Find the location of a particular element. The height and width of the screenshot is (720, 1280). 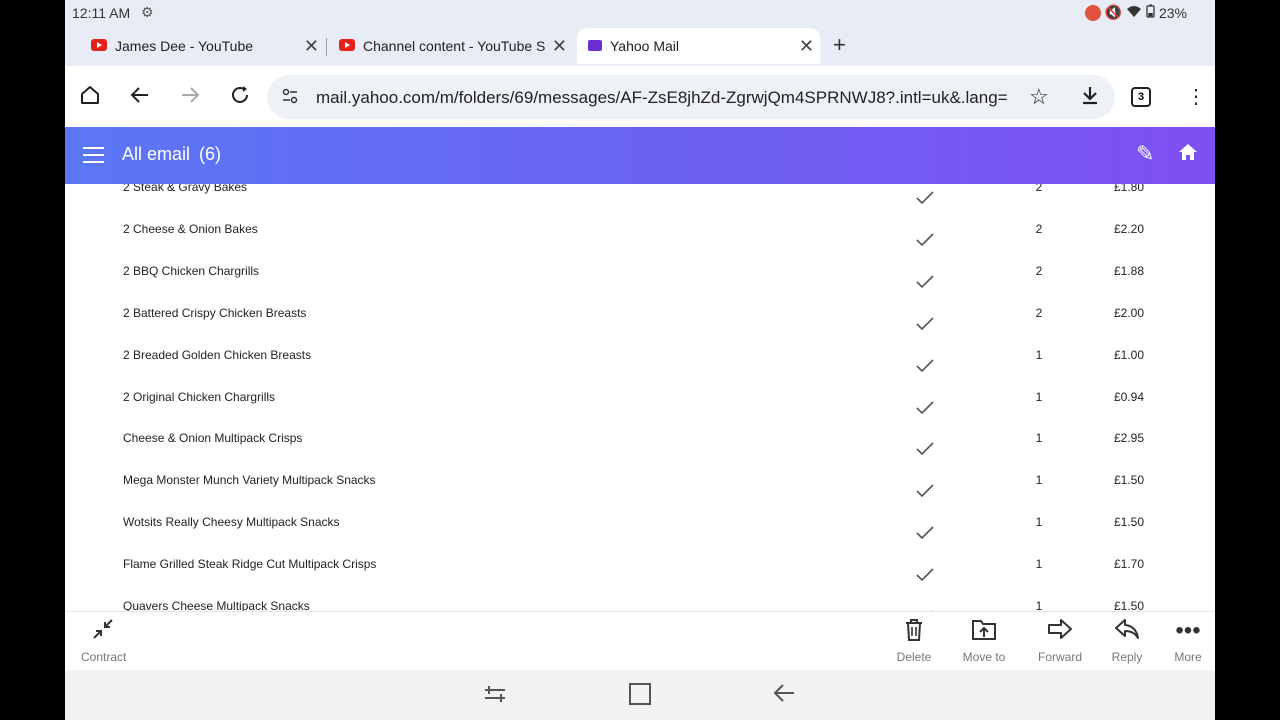

tab-yahoo-mail: Yahoo Mail ✕ is located at coordinates (698, 46).